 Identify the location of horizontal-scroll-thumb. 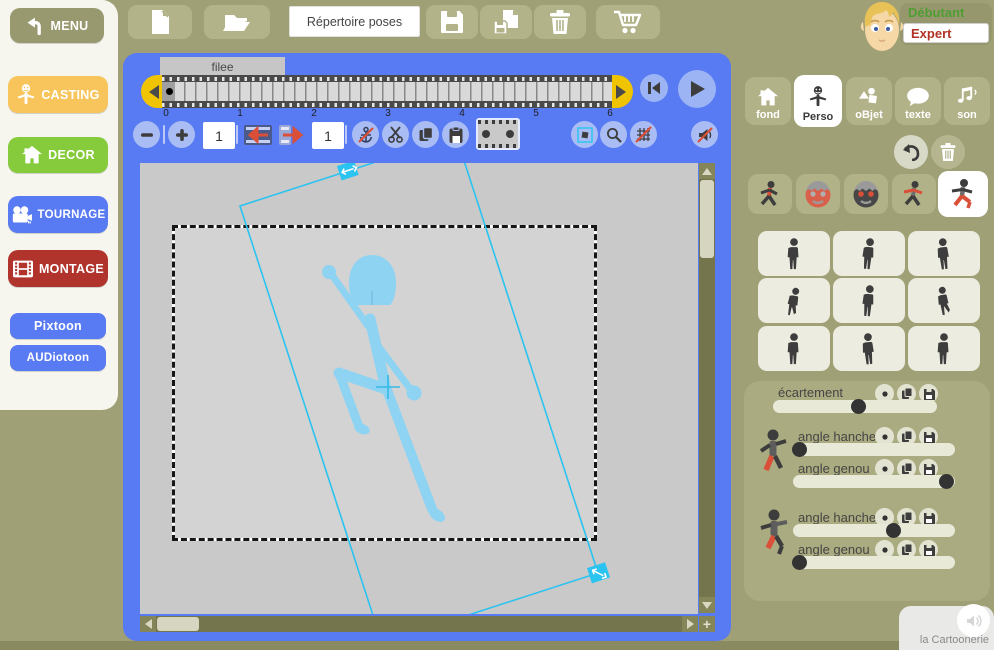
(178, 624).